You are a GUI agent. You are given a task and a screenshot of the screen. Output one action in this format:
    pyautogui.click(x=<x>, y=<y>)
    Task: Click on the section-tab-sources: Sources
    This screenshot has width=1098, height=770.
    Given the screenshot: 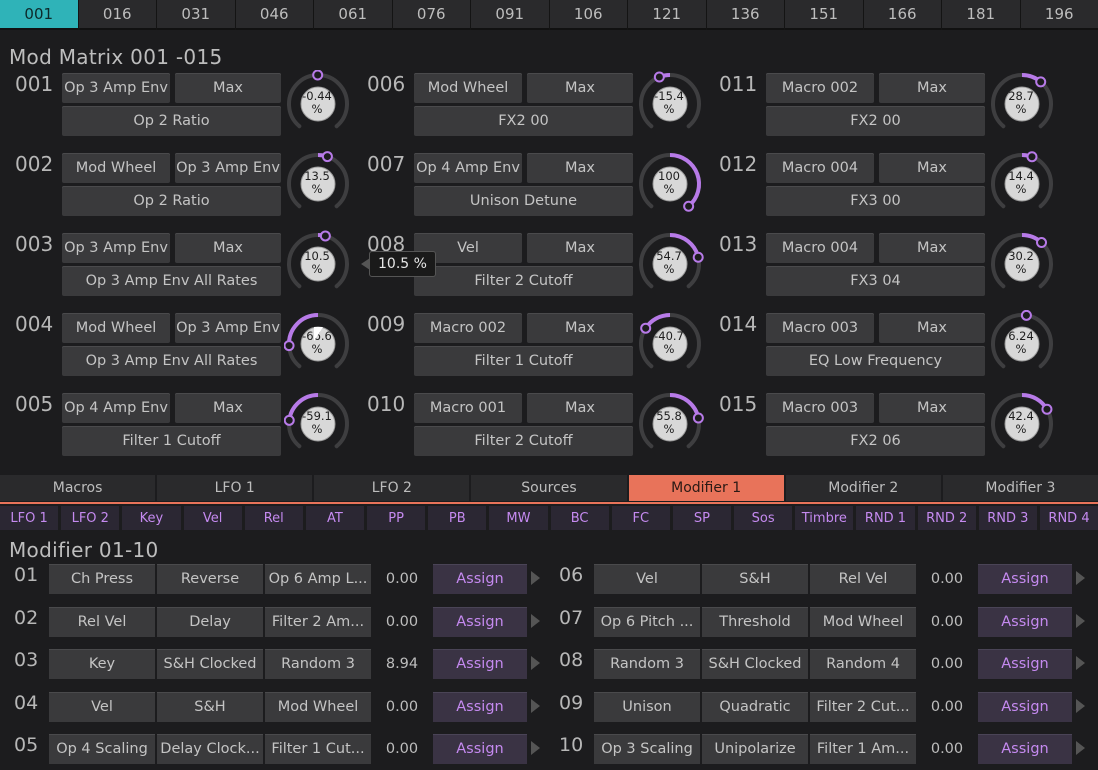 What is the action you would take?
    pyautogui.click(x=549, y=488)
    